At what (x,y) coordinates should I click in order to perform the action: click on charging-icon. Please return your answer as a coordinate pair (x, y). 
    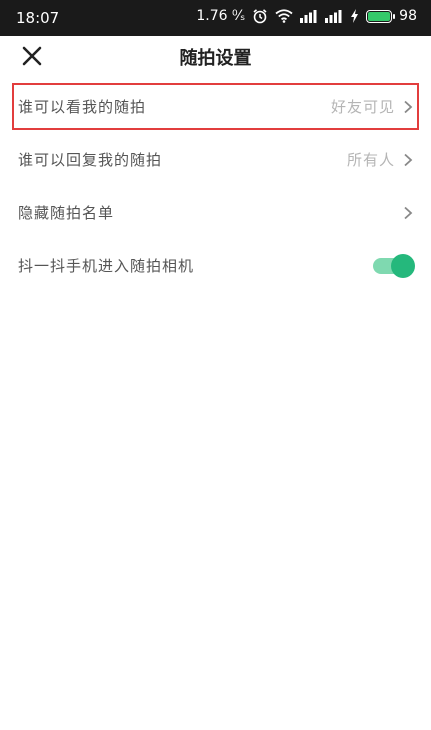
    Looking at the image, I should click on (354, 16).